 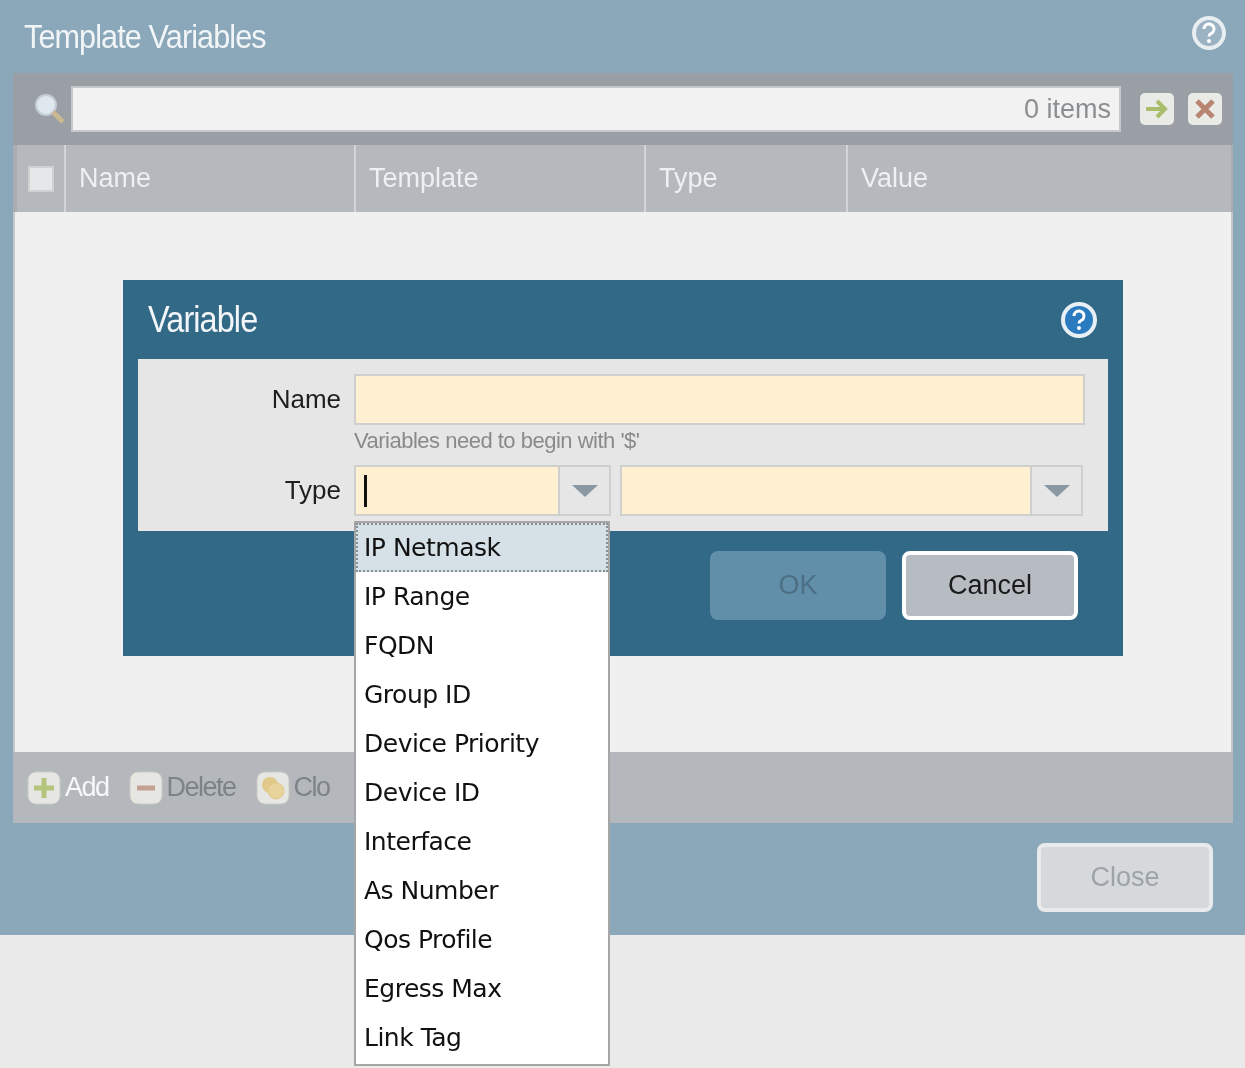 I want to click on apply-filter-icon, so click(x=1157, y=109).